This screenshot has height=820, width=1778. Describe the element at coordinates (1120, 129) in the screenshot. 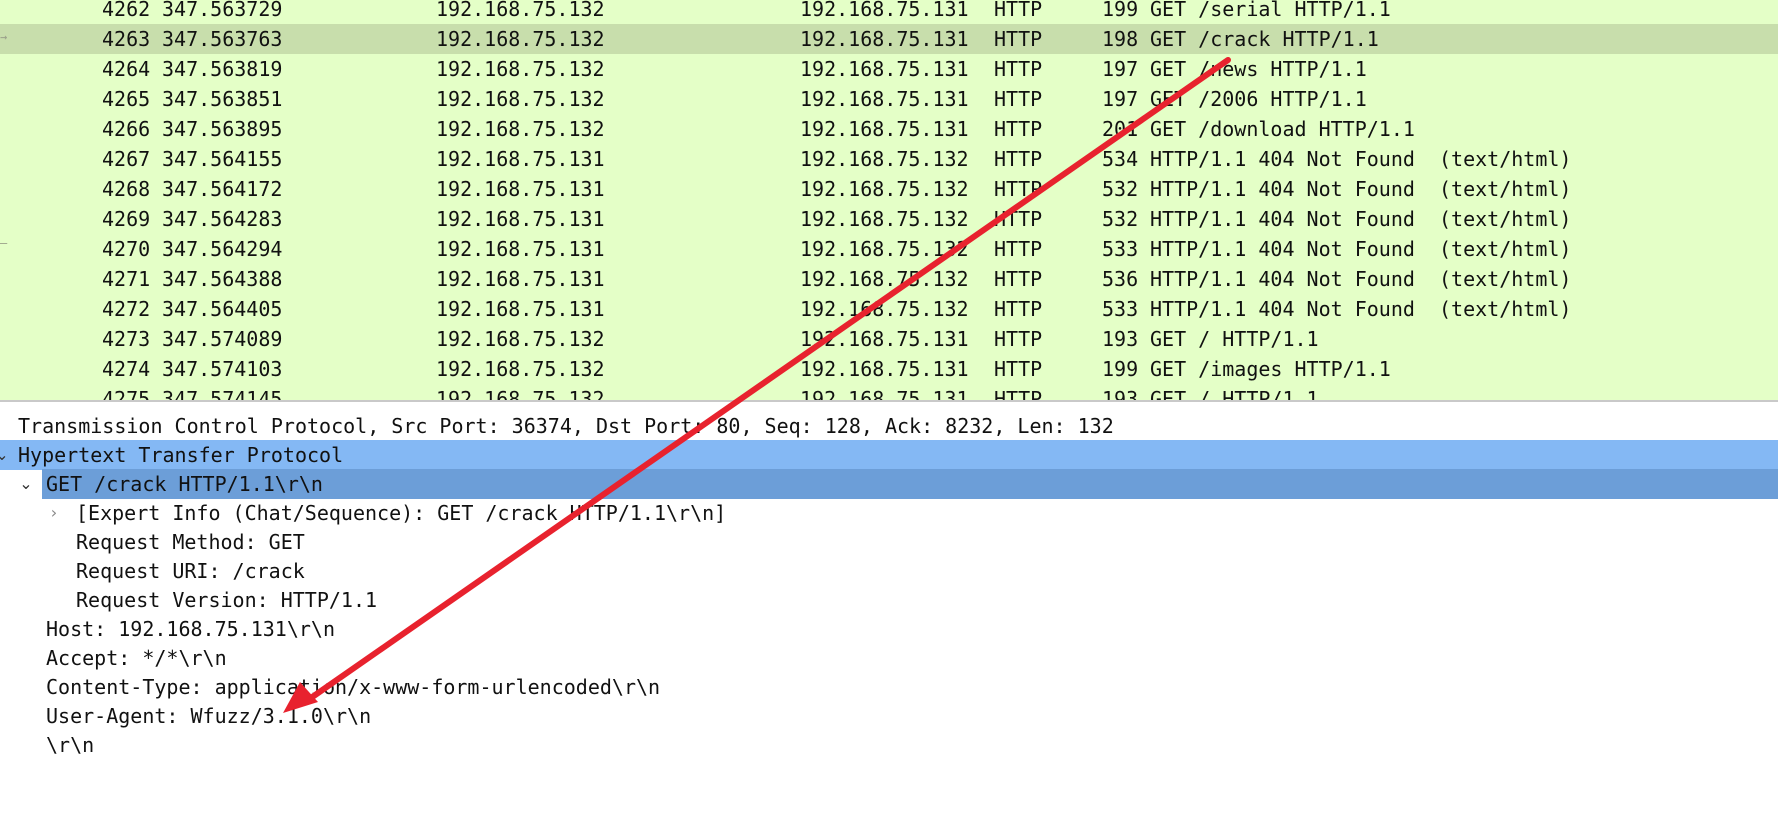

I see `packet-length: 201` at that location.